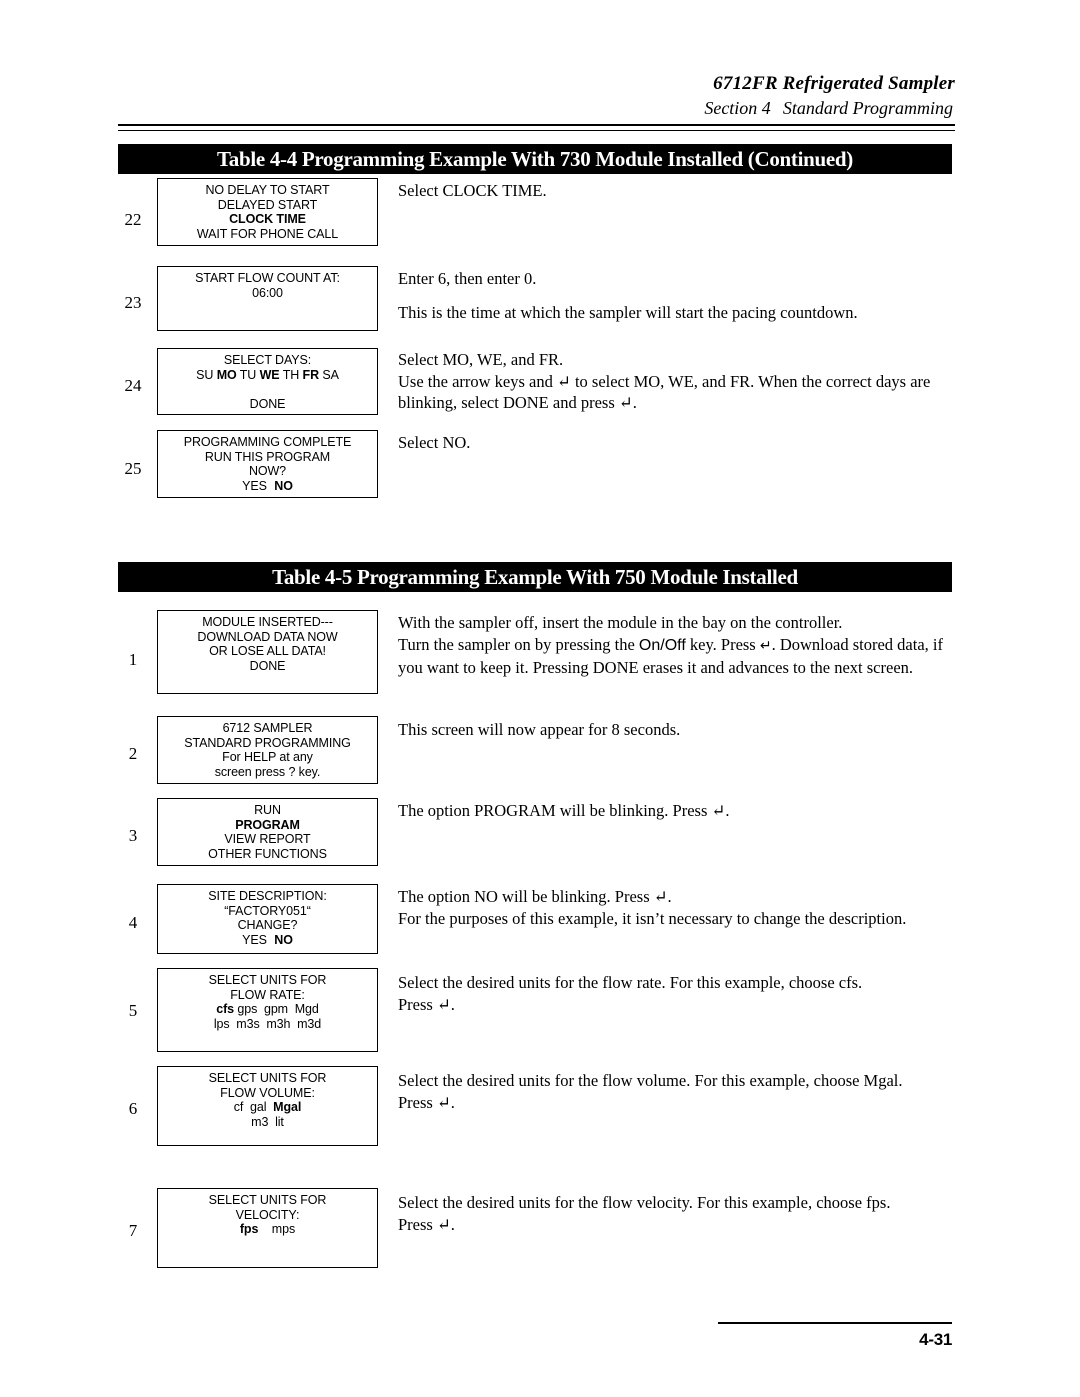  I want to click on screen-line-blank, so click(267, 389).